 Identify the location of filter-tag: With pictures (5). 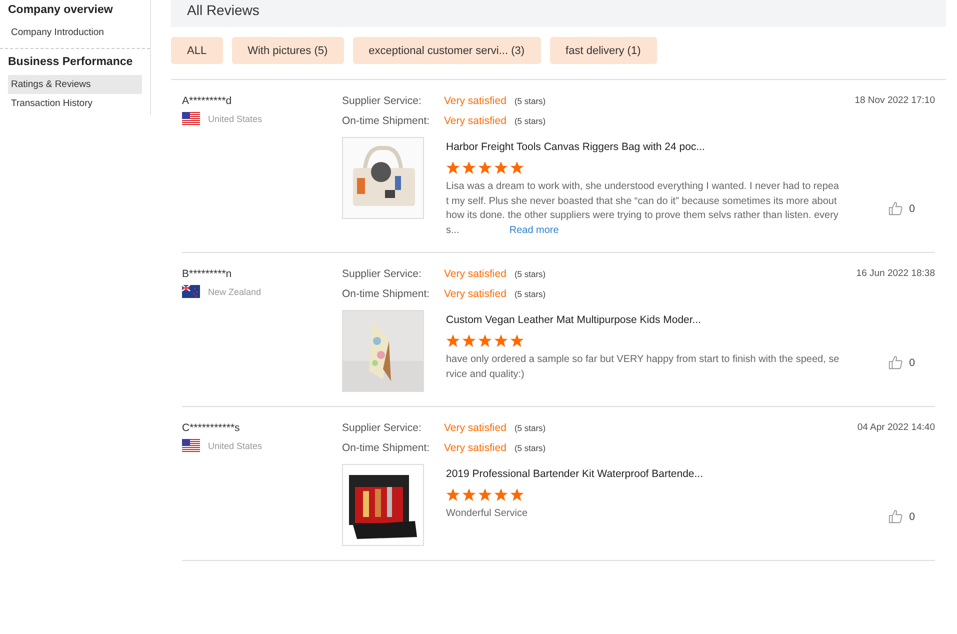
(288, 50).